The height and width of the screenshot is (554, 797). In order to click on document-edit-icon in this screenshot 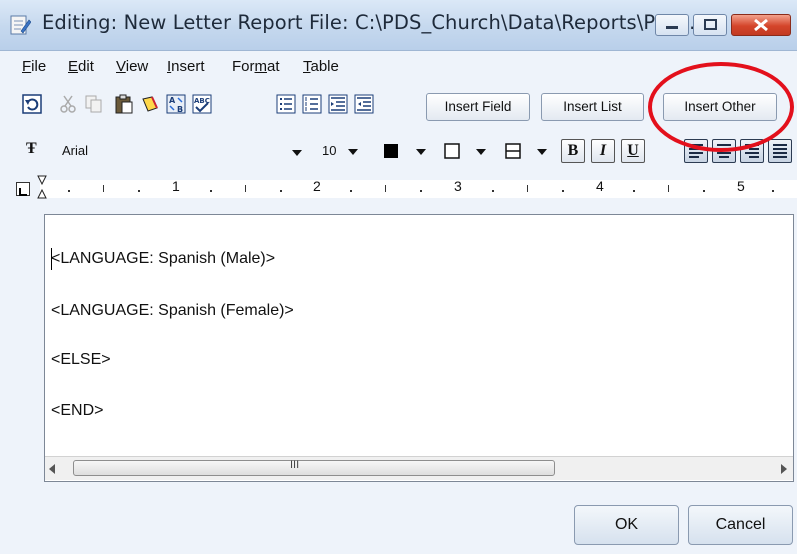, I will do `click(20, 25)`.